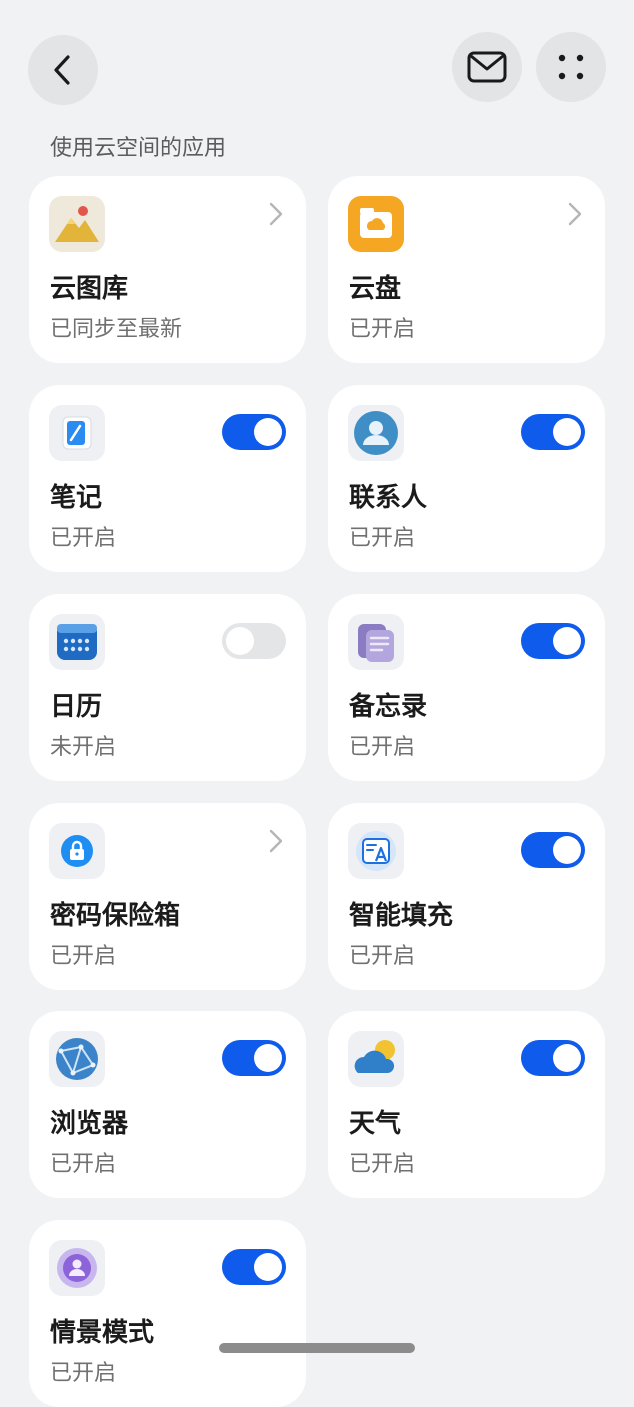 The image size is (634, 1407). Describe the element at coordinates (376, 433) in the screenshot. I see `contacts-icon` at that location.